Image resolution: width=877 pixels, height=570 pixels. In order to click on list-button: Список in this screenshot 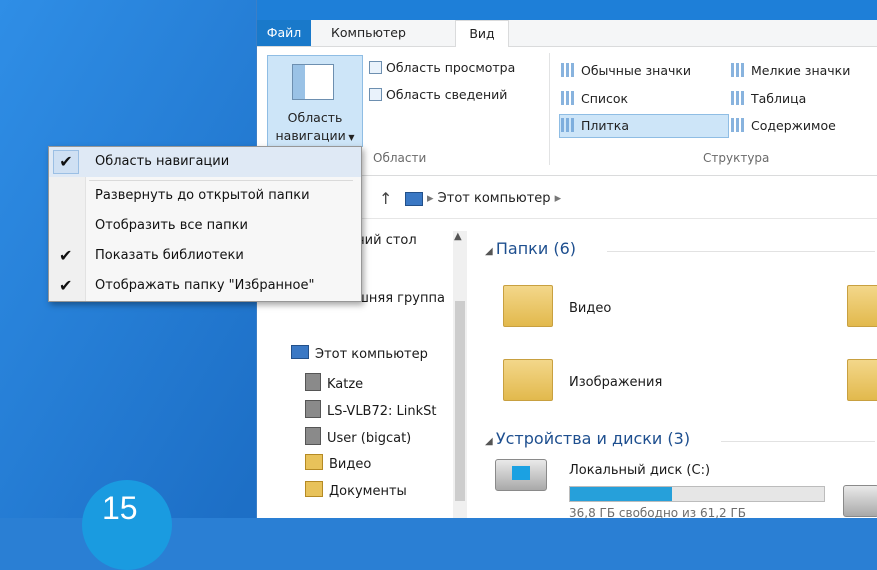, I will do `click(594, 98)`.